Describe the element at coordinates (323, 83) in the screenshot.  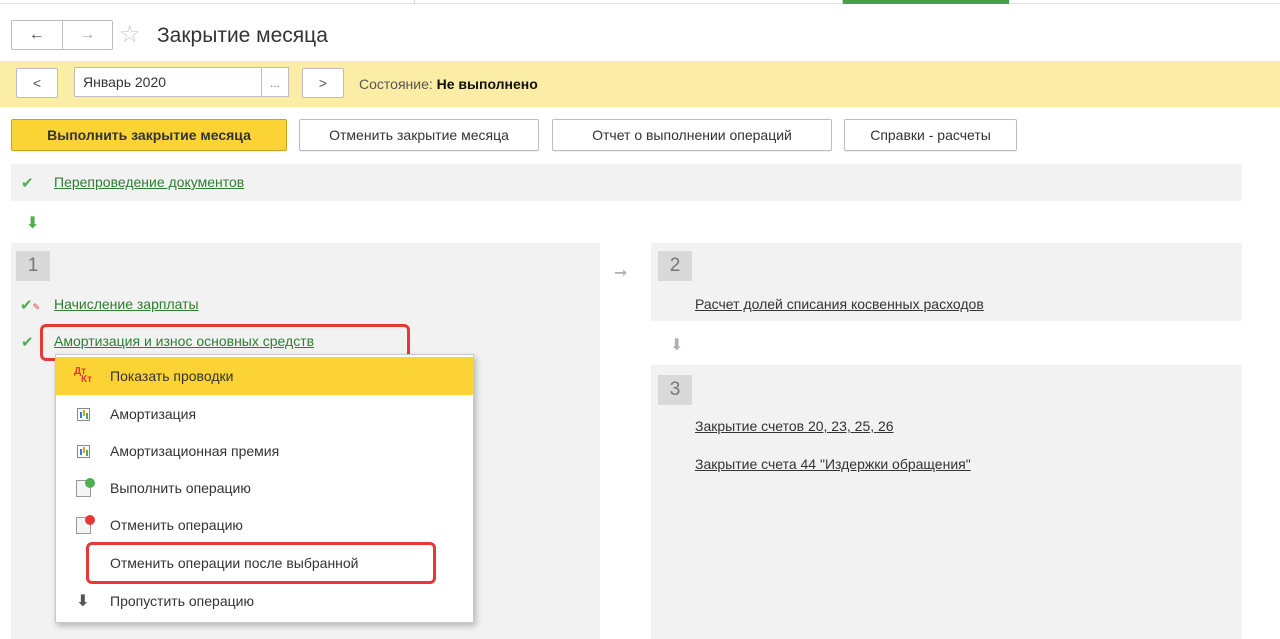
I see `next-period-button: >` at that location.